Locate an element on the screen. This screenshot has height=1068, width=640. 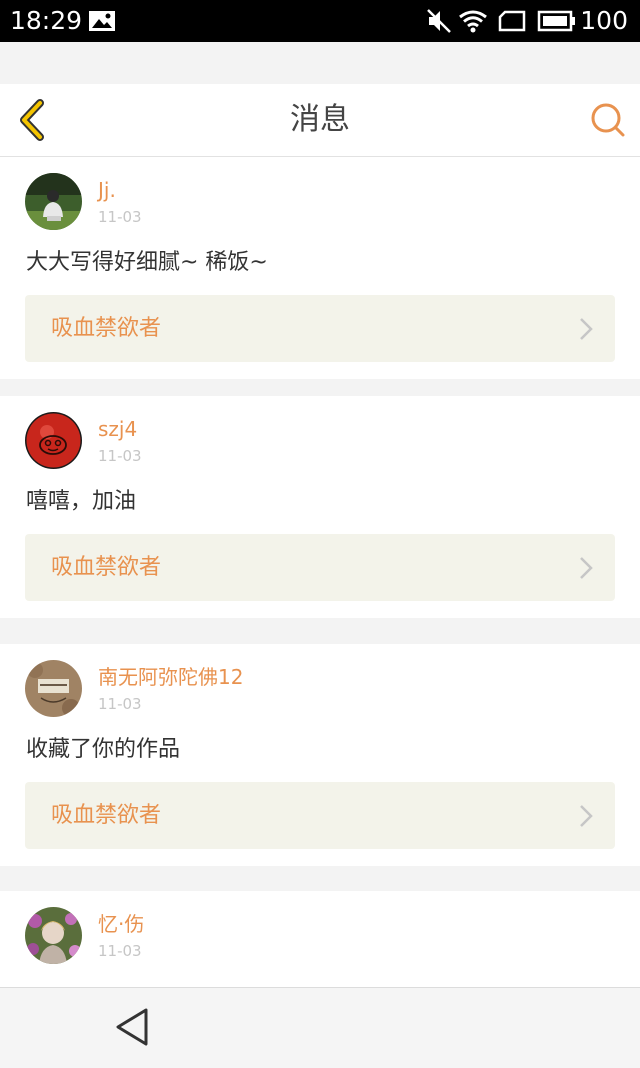
status-time: 18:29 is located at coordinates (46, 20).